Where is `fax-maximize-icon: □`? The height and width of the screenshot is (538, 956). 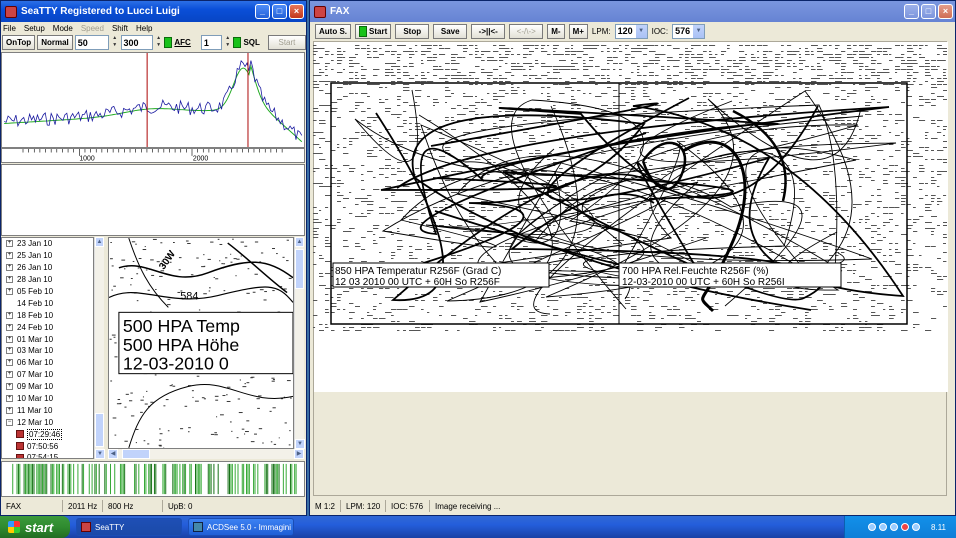
fax-maximize-icon: □ is located at coordinates (928, 11).